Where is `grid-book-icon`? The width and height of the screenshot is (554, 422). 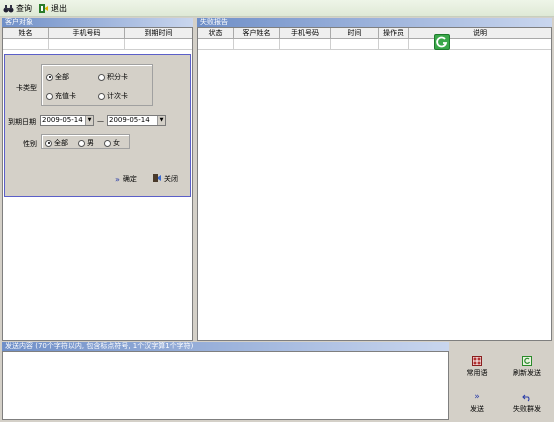 grid-book-icon is located at coordinates (477, 361).